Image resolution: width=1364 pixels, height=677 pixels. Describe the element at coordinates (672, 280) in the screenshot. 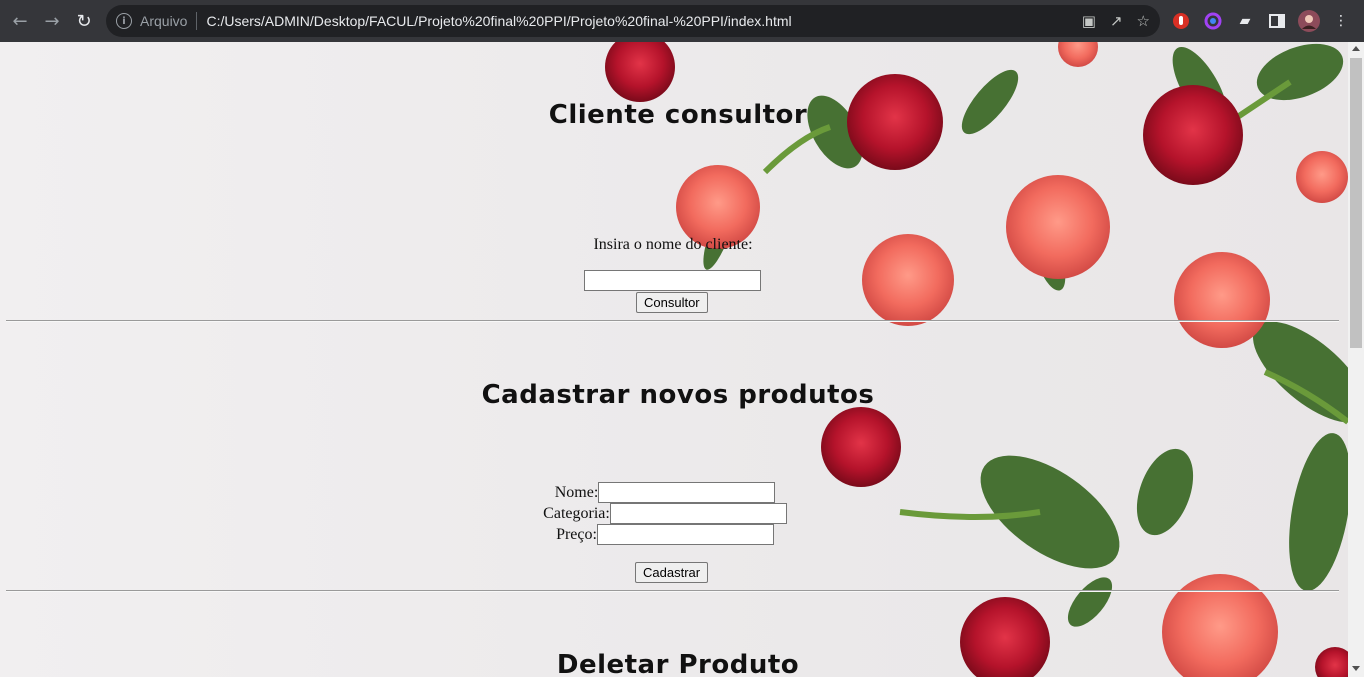

I see `client-name-input` at that location.